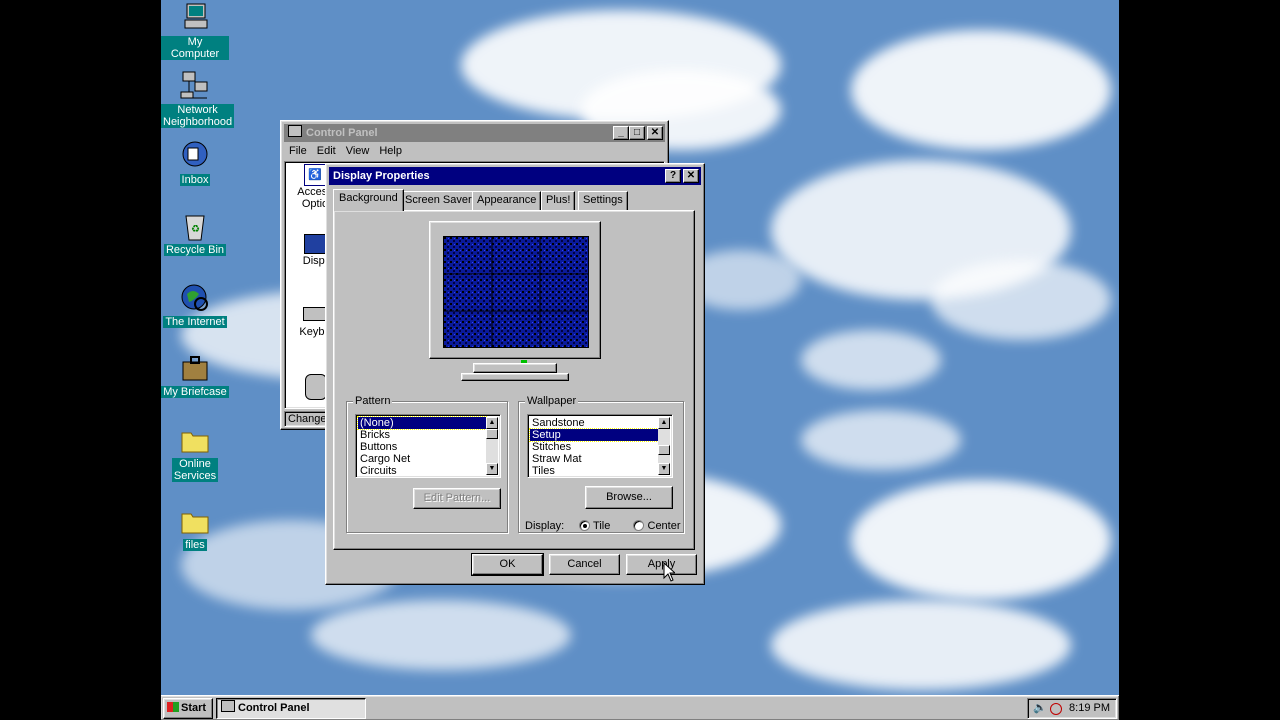 This screenshot has height=720, width=1280. I want to click on center-label: Center, so click(664, 526).